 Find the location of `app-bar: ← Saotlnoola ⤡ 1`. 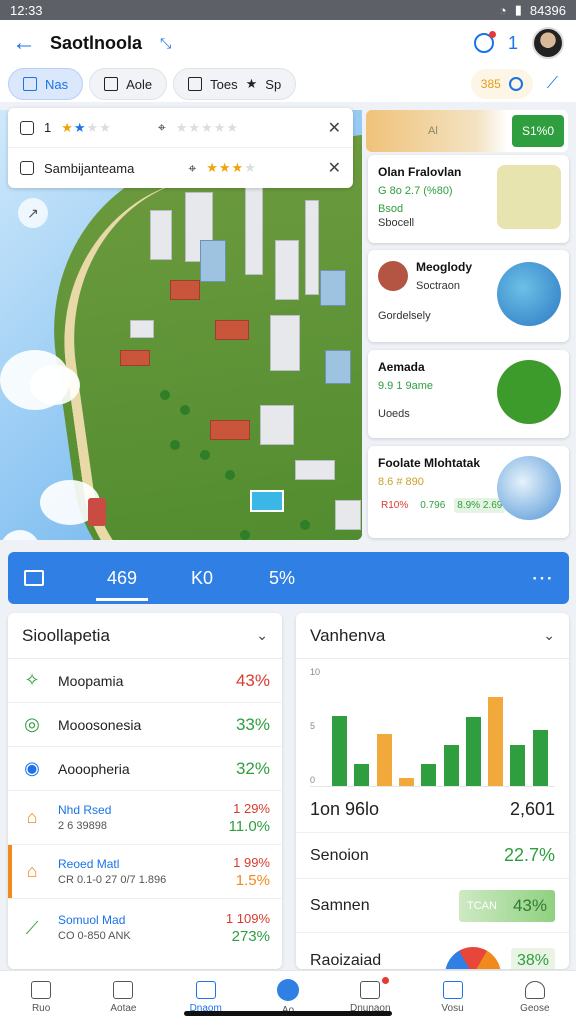

app-bar: ← Saotlnoola ⤡ 1 is located at coordinates (288, 43).